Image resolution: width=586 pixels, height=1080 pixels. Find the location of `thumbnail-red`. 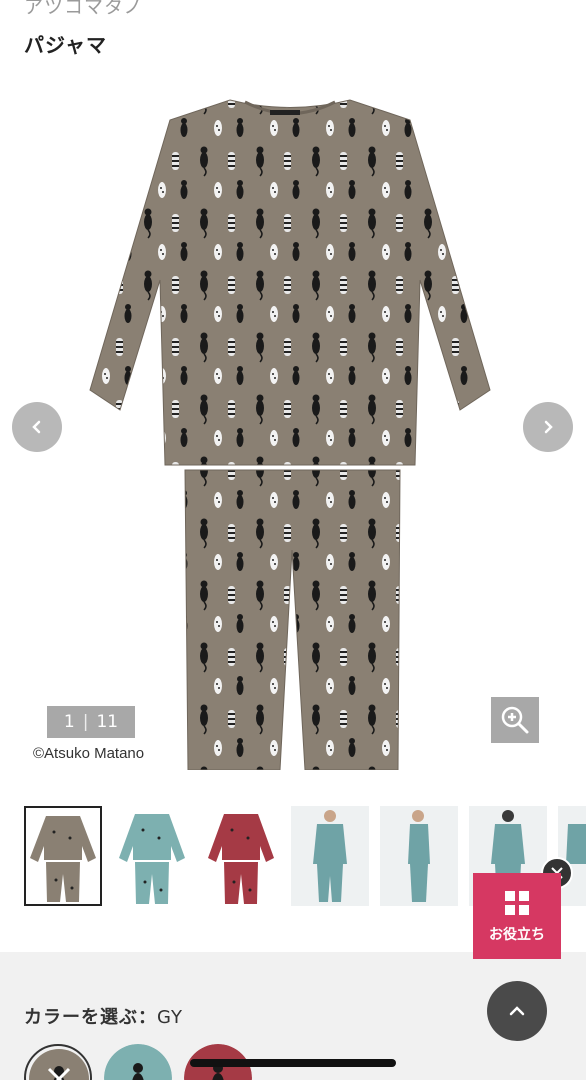

thumbnail-red is located at coordinates (241, 856).